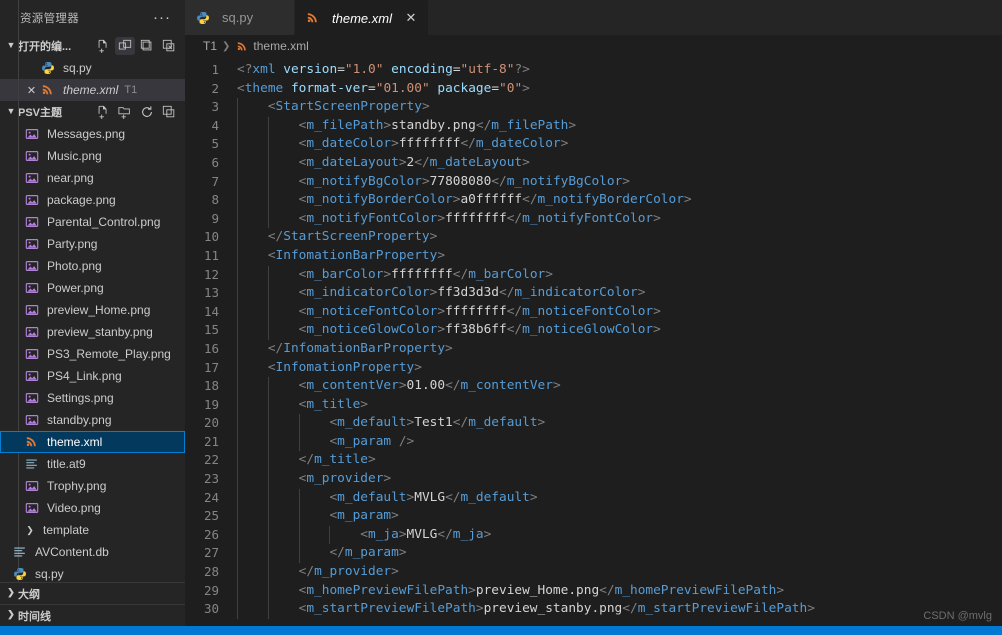 The height and width of the screenshot is (635, 1002). I want to click on code-line: <theme format-ver="01.00" package="0">, so click(619, 89).